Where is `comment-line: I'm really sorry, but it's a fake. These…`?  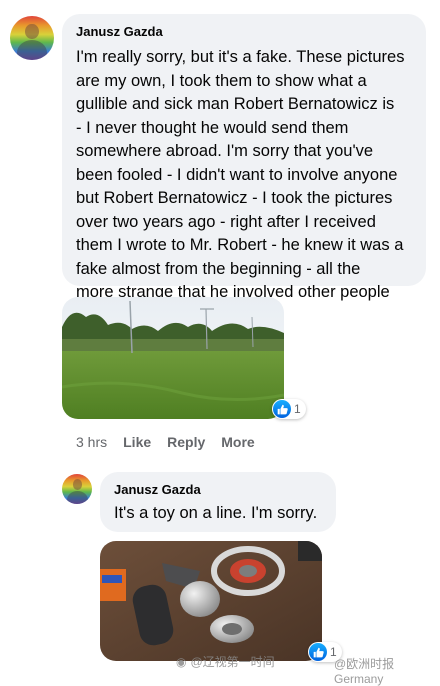 comment-line: I'm really sorry, but it's a fake. These… is located at coordinates (240, 57).